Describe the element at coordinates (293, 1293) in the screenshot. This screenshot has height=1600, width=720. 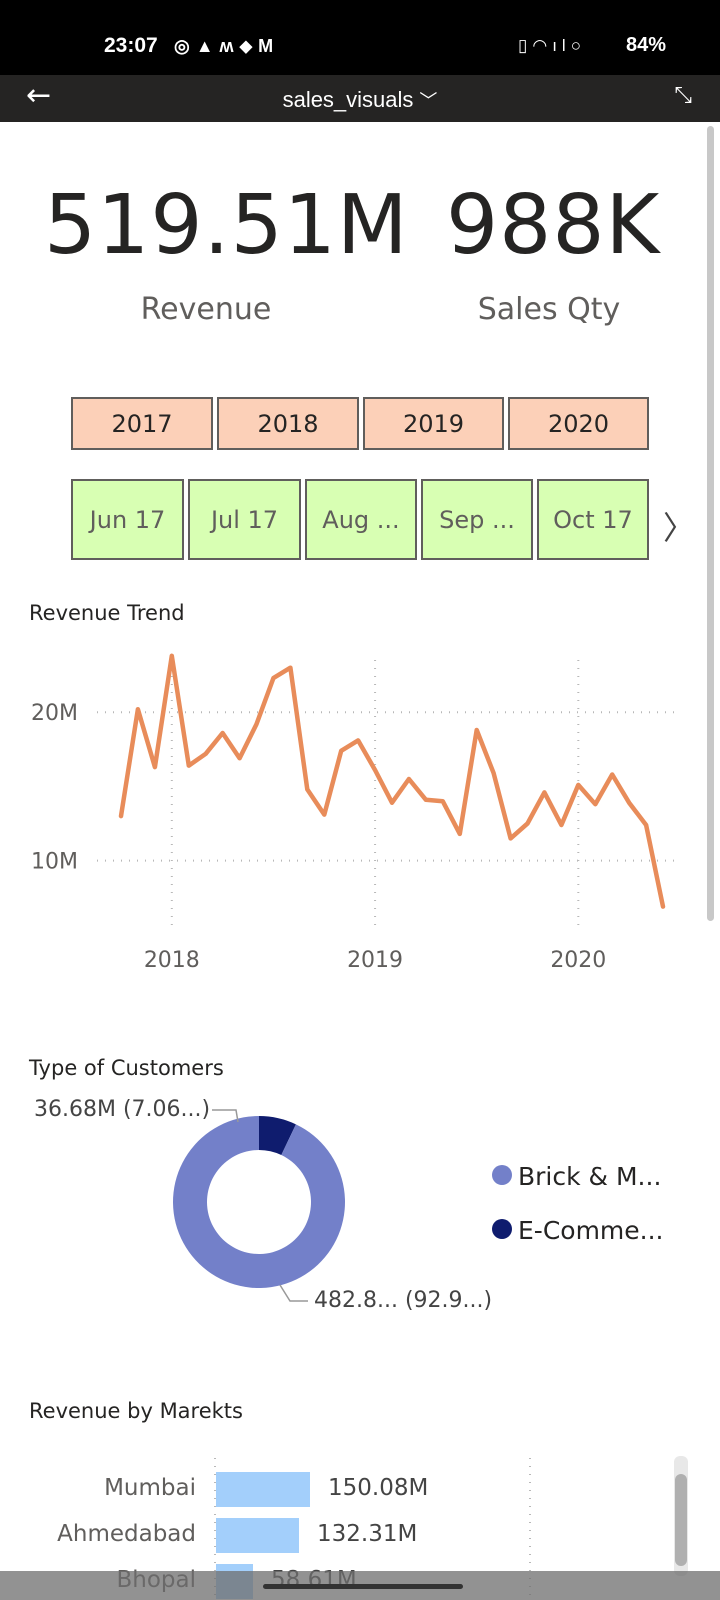
I see `leader-line` at that location.